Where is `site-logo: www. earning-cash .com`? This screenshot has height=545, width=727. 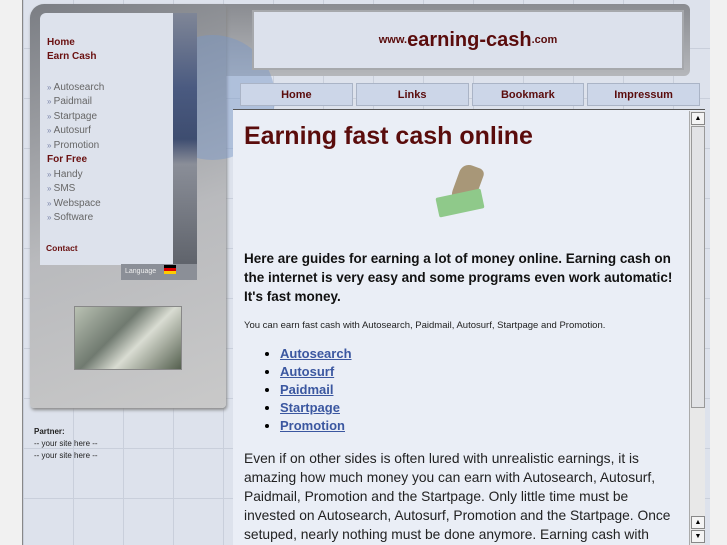
site-logo: www. earning-cash .com is located at coordinates (468, 40).